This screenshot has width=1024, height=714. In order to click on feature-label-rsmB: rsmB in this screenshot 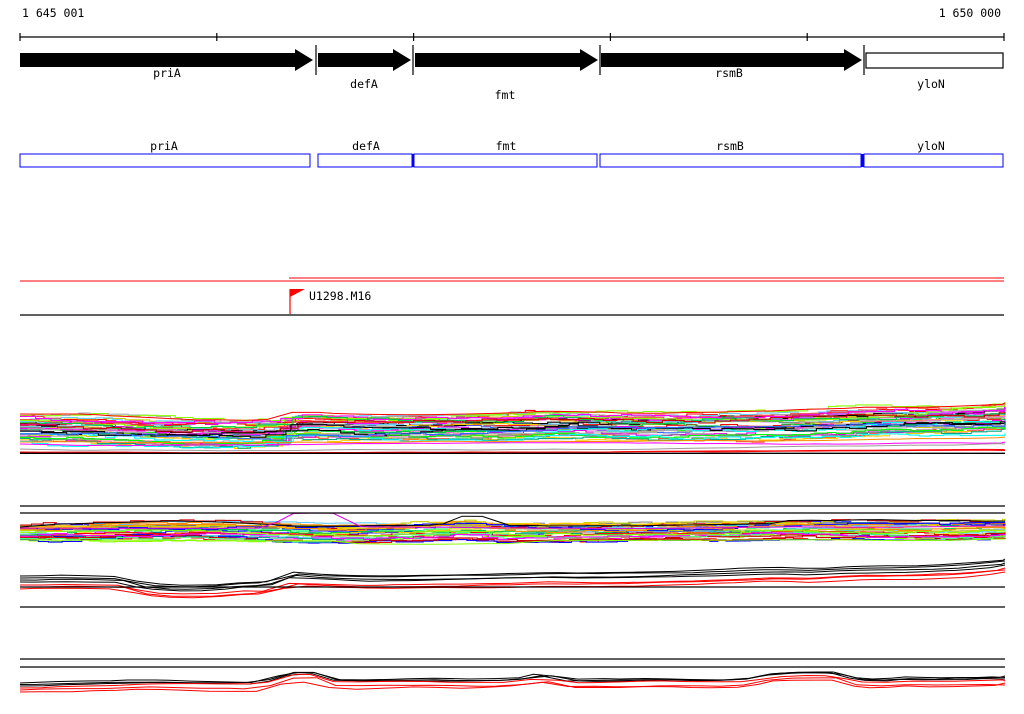, I will do `click(730, 146)`.